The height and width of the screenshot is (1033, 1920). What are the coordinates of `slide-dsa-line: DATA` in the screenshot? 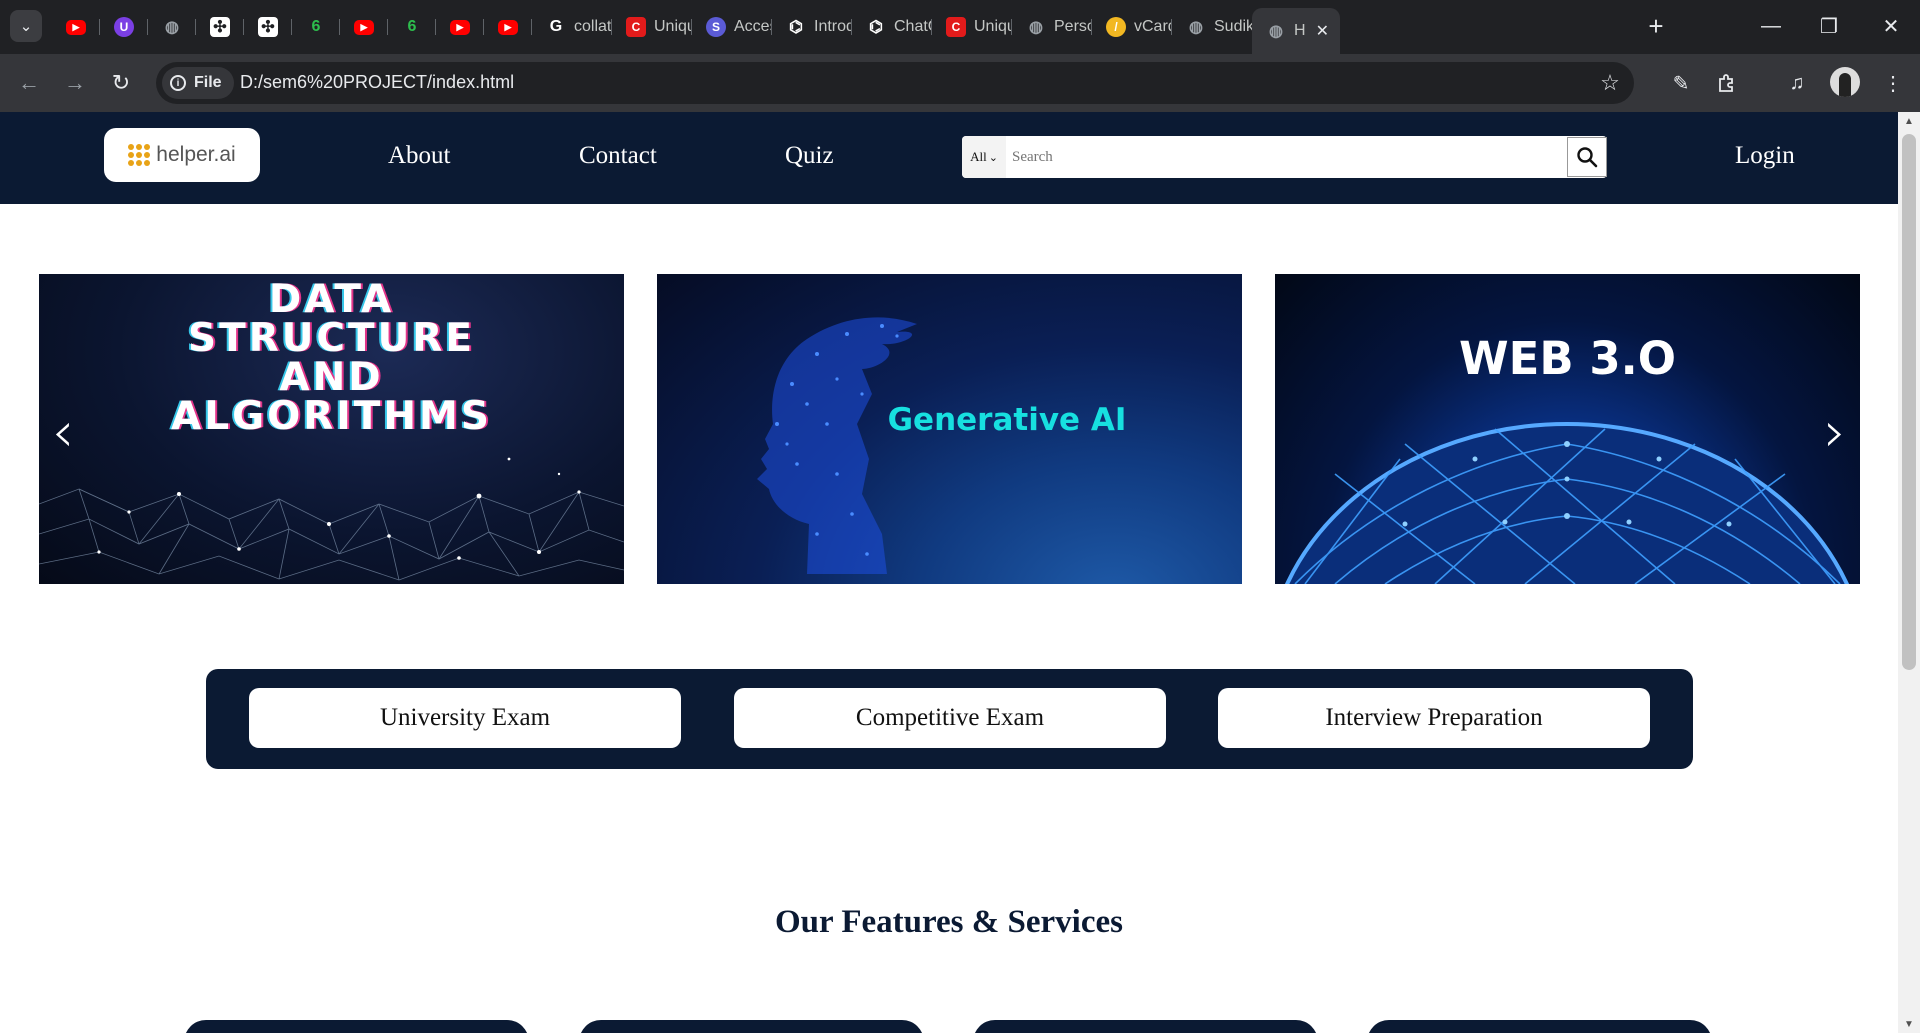 It's located at (331, 299).